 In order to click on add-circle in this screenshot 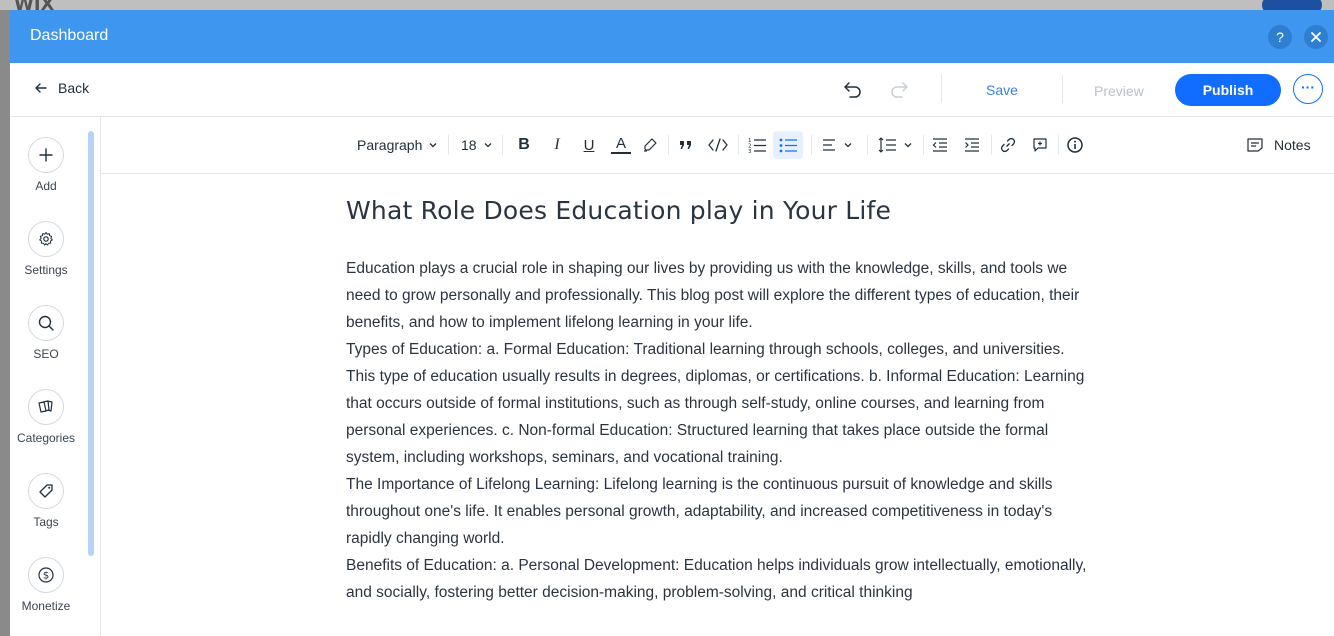, I will do `click(46, 155)`.